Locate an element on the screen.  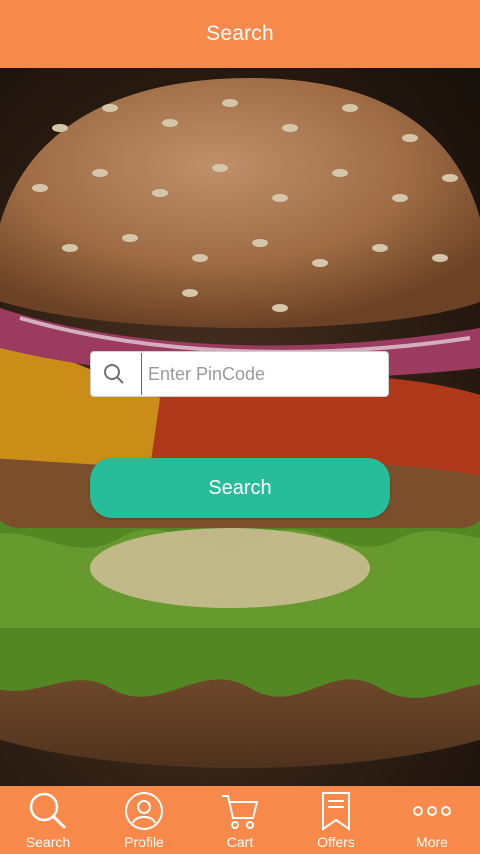
page-title: Search is located at coordinates (240, 33).